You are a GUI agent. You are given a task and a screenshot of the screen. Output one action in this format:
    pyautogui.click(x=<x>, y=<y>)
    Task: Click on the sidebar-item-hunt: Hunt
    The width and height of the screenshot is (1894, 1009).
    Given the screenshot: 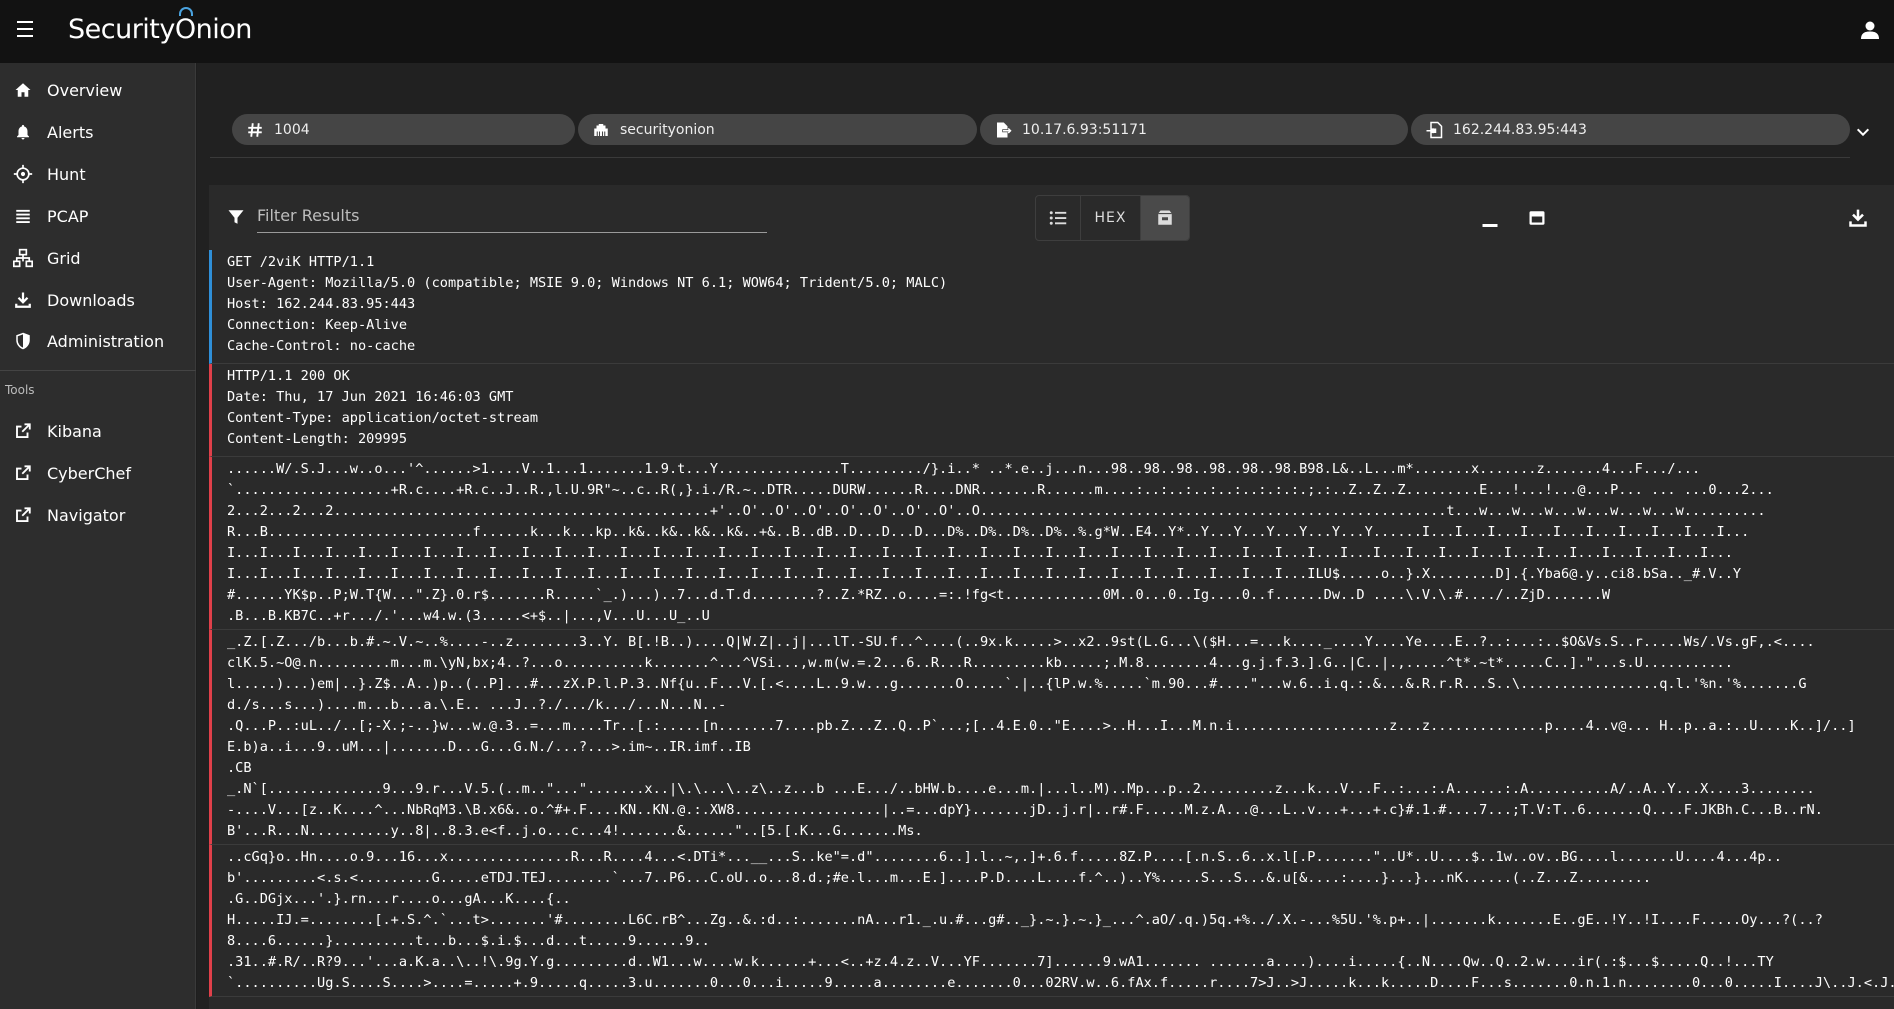 What is the action you would take?
    pyautogui.click(x=98, y=174)
    